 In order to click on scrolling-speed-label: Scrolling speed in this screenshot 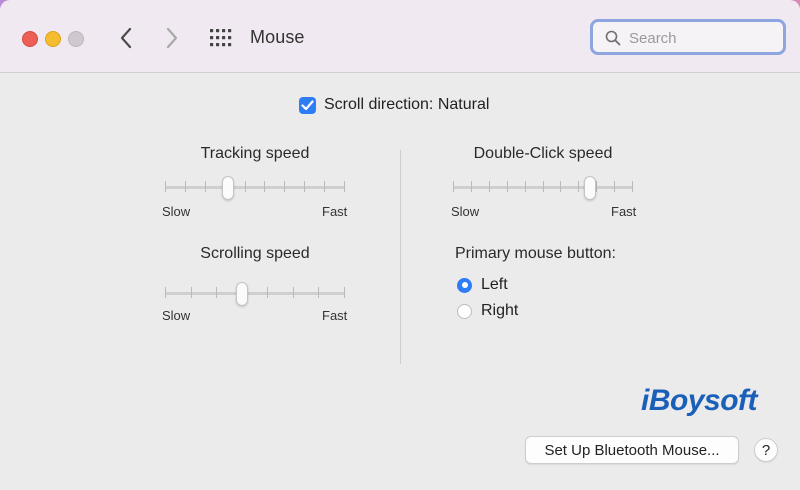, I will do `click(255, 253)`.